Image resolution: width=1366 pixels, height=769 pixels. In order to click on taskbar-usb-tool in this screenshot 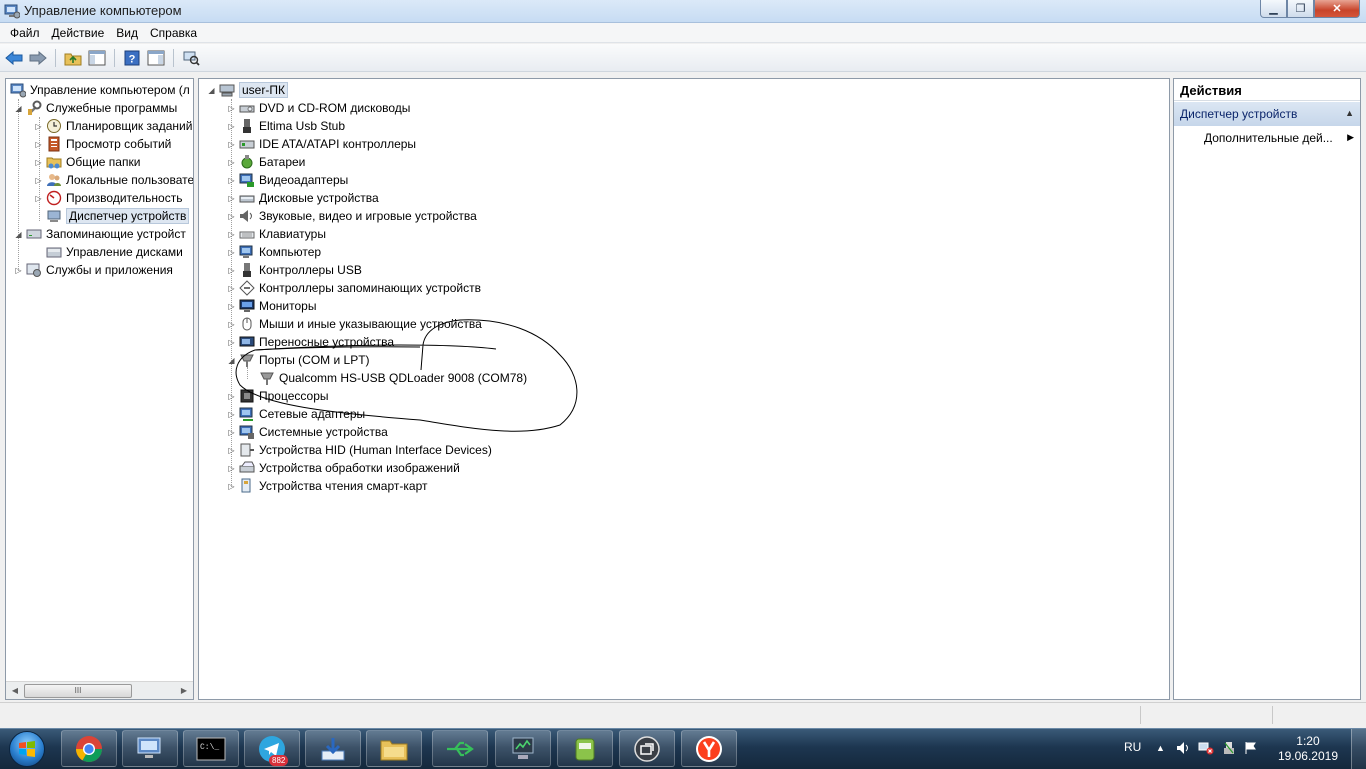, I will do `click(460, 748)`.